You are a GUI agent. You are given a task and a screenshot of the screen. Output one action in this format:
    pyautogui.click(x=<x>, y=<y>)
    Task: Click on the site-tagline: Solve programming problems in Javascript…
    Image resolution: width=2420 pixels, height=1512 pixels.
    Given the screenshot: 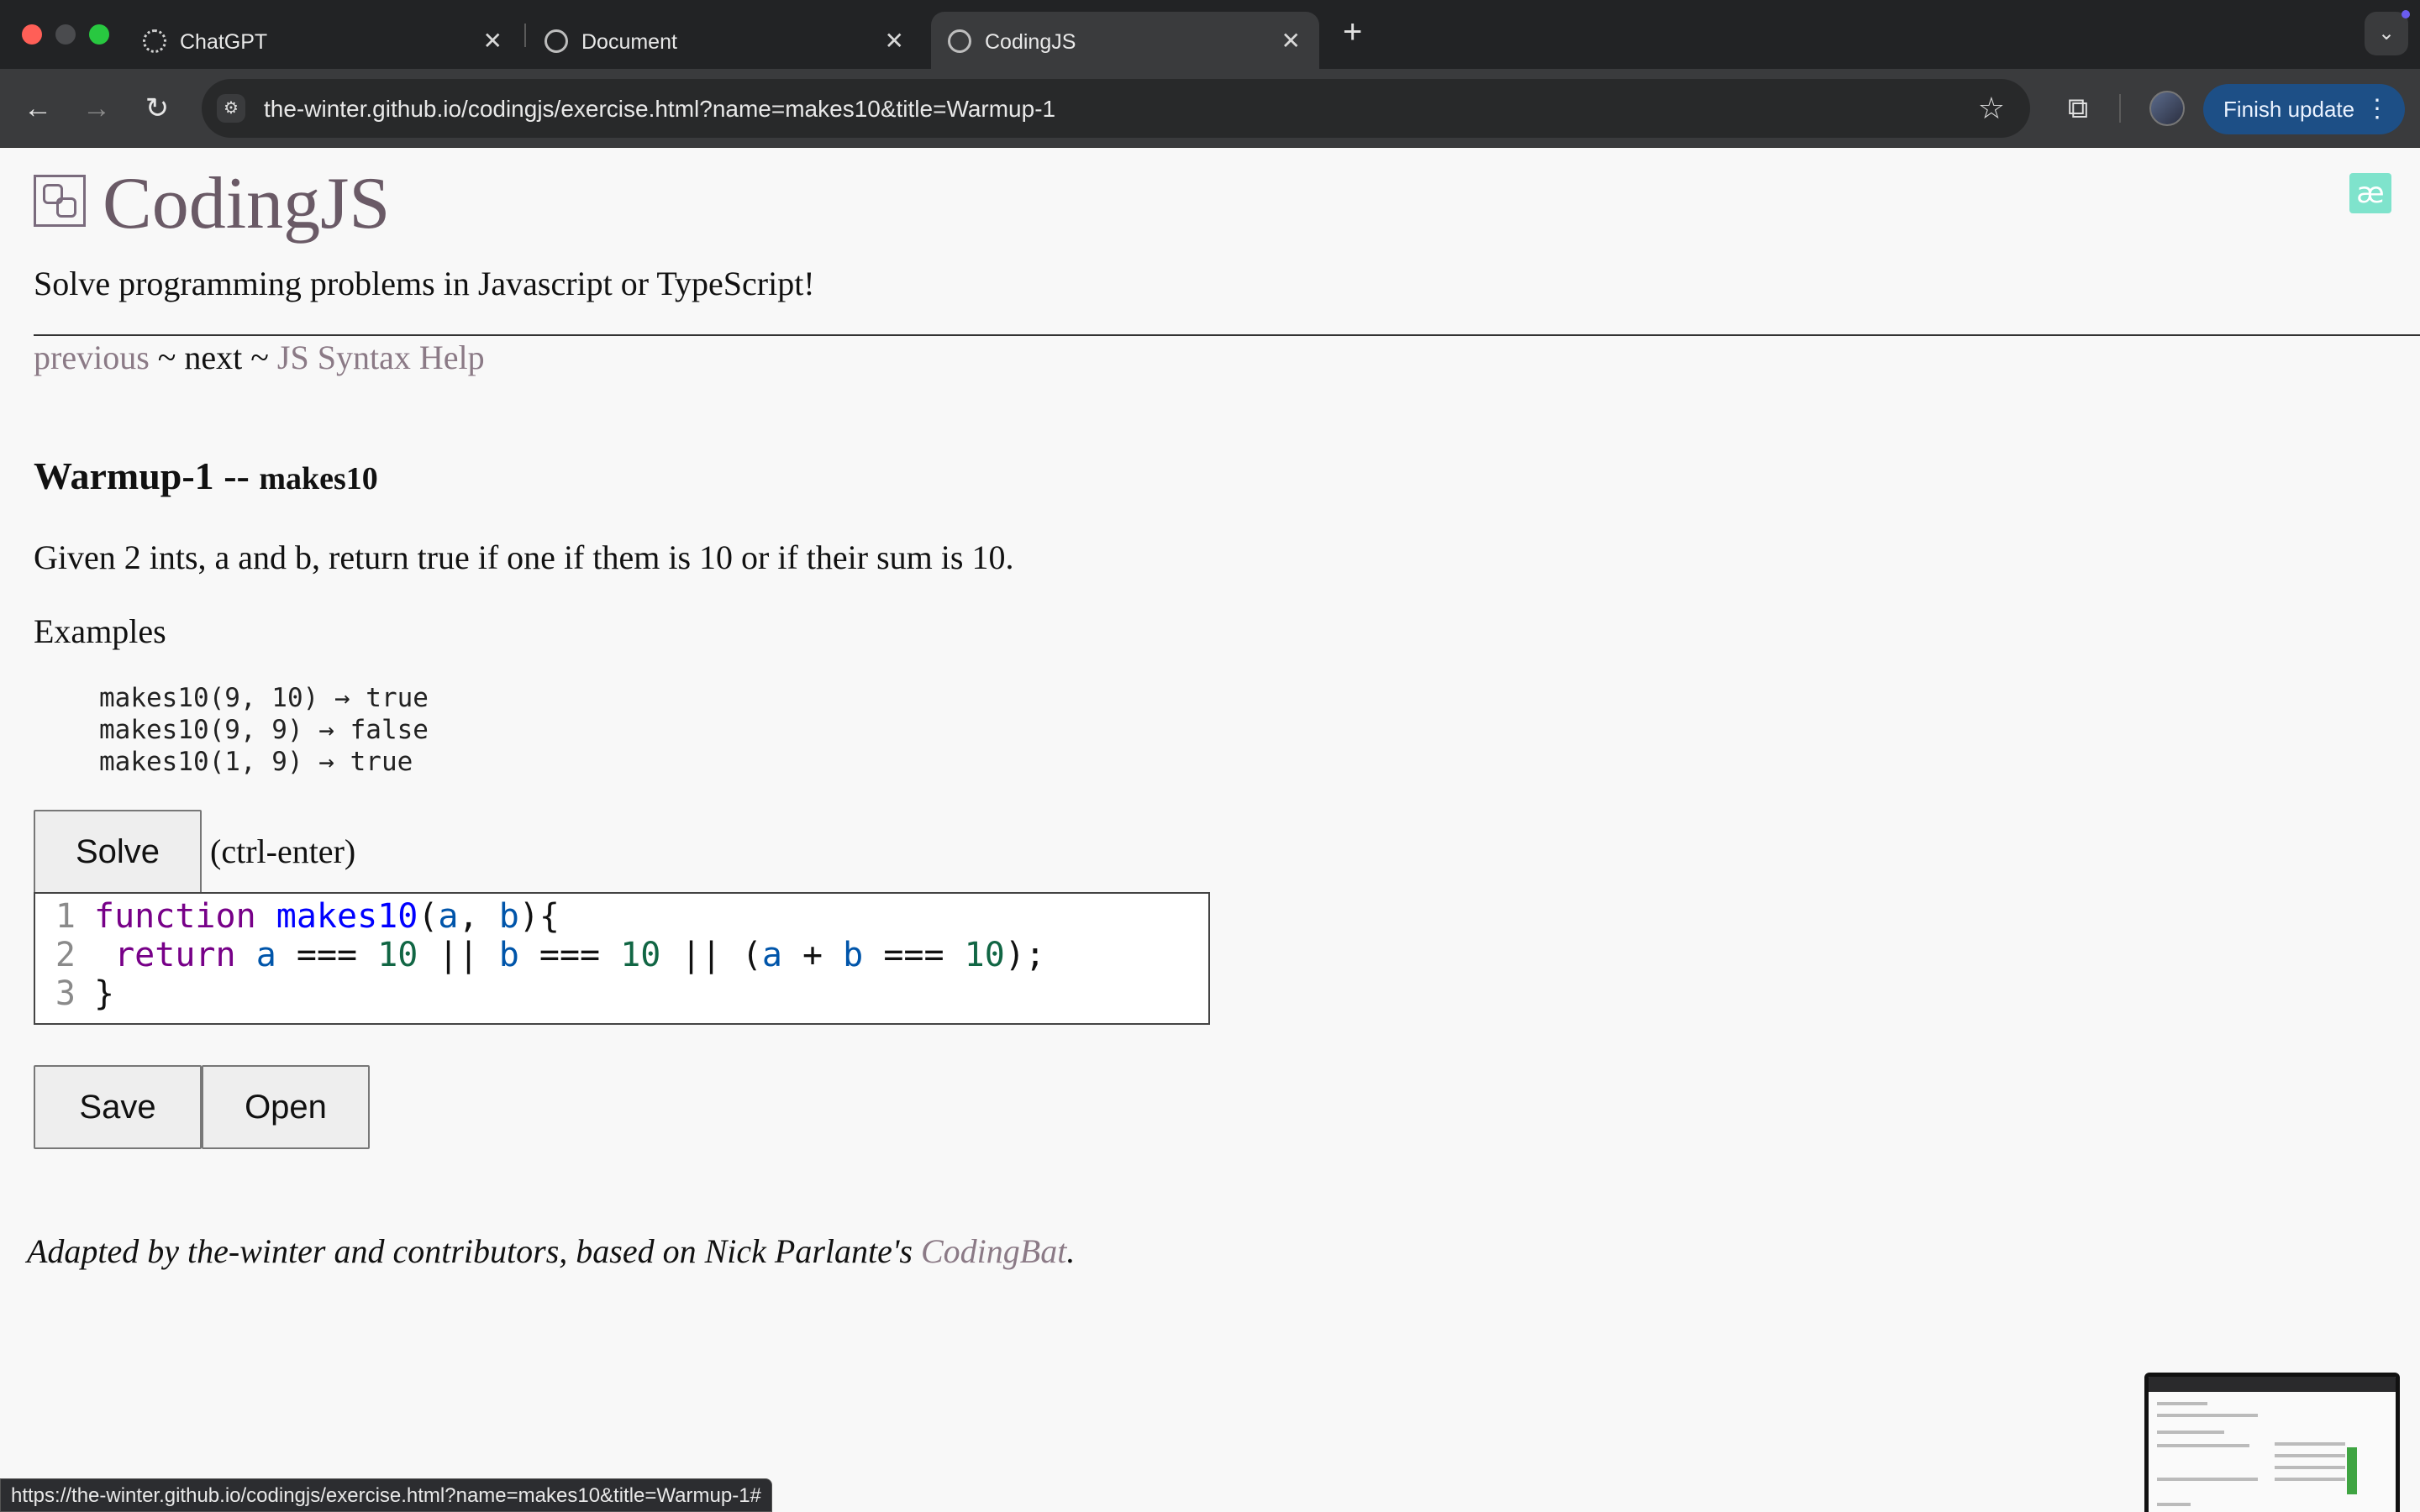 What is the action you would take?
    pyautogui.click(x=424, y=283)
    